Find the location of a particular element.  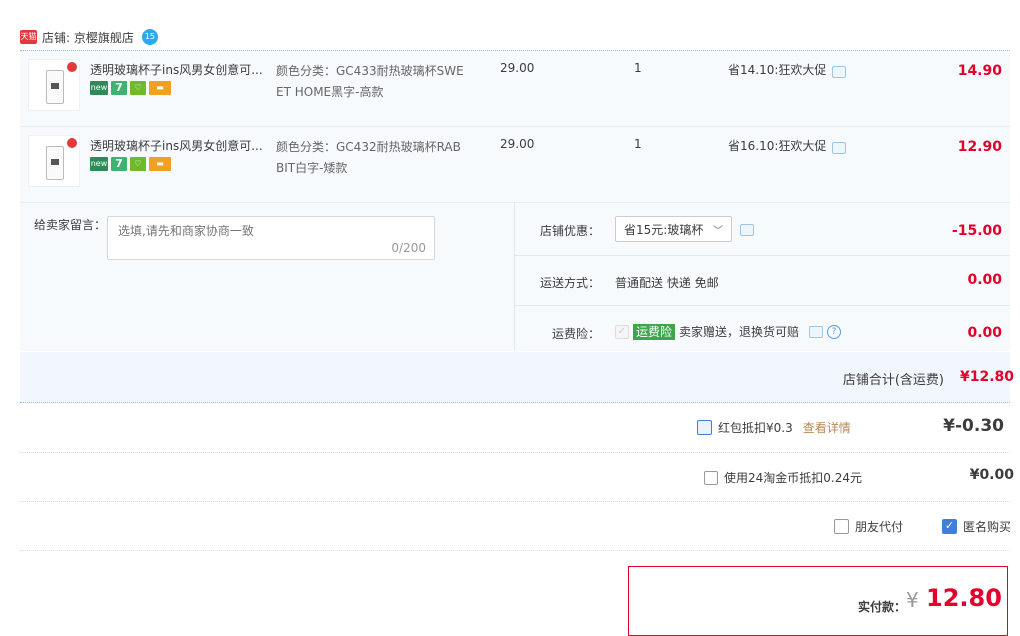

remark-box: 0/200 is located at coordinates (271, 238).